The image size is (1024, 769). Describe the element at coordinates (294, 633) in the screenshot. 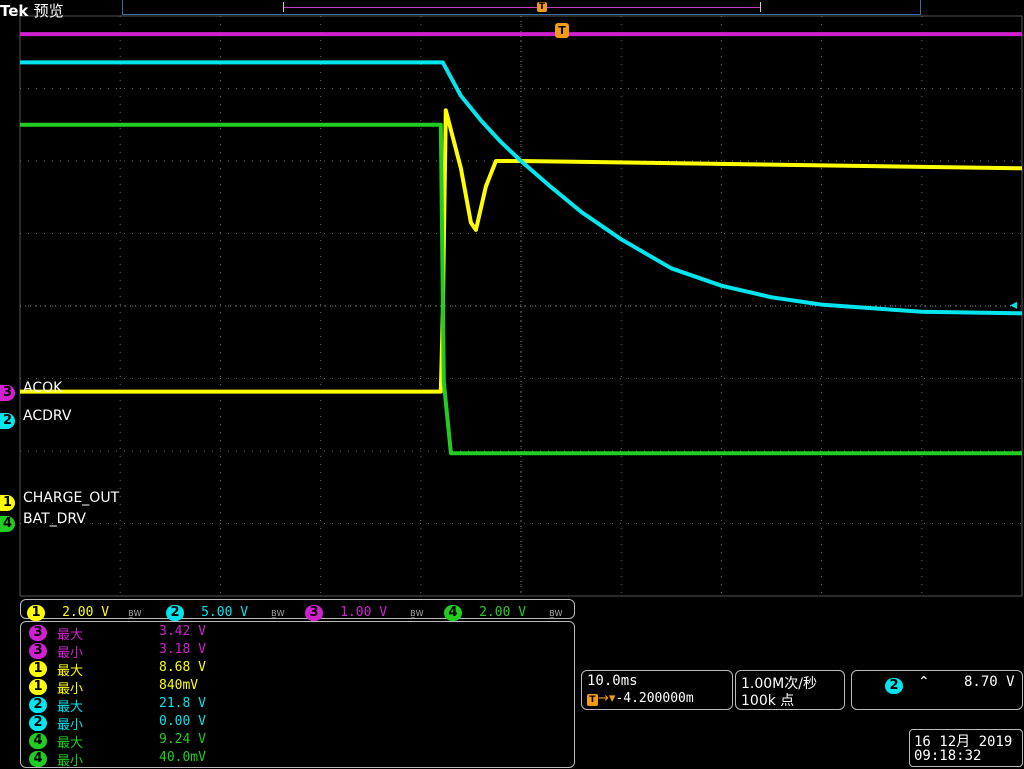

I see `measurement-row: 3 最大 3.42 V` at that location.